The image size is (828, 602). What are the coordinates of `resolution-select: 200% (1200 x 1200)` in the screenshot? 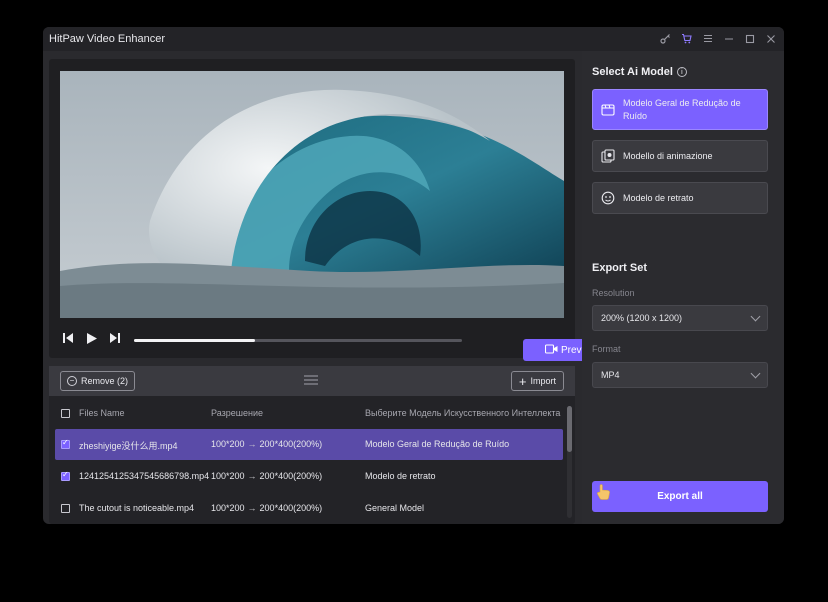 It's located at (680, 318).